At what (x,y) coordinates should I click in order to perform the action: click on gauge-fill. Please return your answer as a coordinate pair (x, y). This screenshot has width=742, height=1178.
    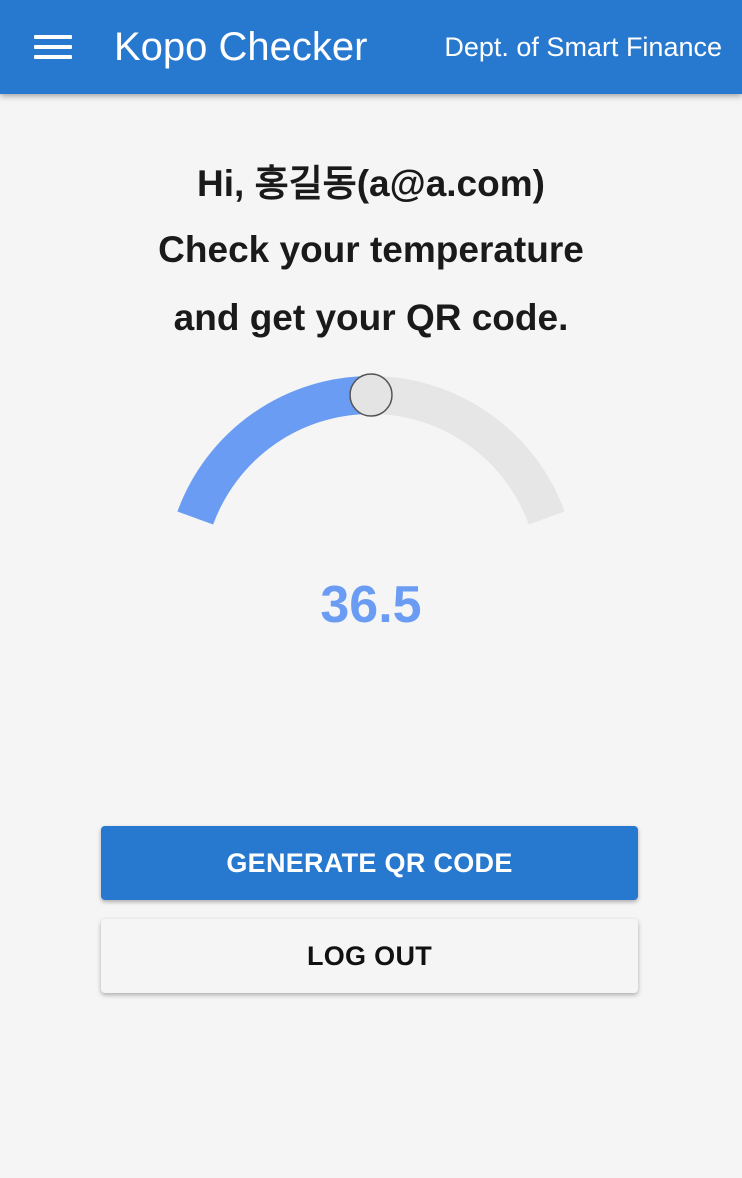
    Looking at the image, I should click on (274, 450).